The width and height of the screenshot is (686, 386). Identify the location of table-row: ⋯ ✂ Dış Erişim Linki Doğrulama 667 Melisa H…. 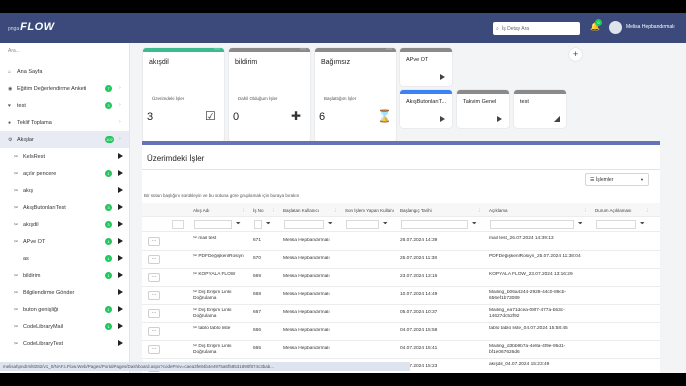
(401, 314).